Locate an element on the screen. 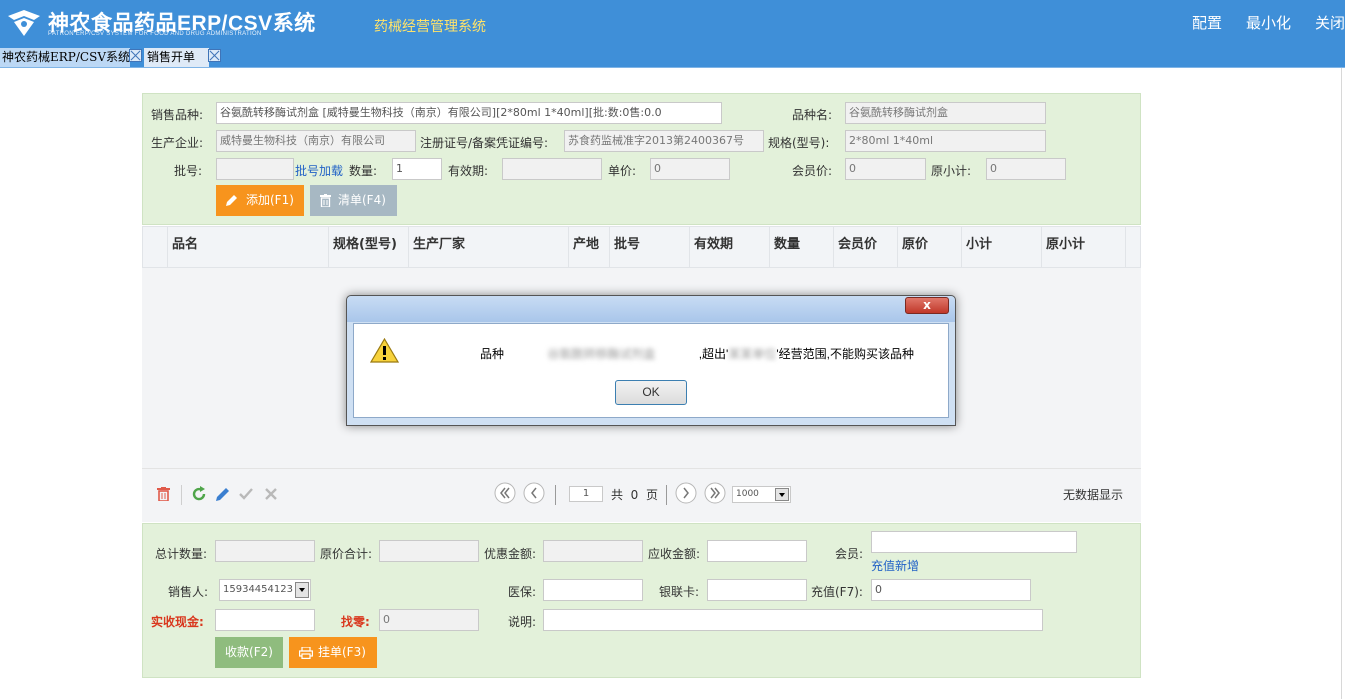 The width and height of the screenshot is (1345, 699). discount-field is located at coordinates (593, 551).